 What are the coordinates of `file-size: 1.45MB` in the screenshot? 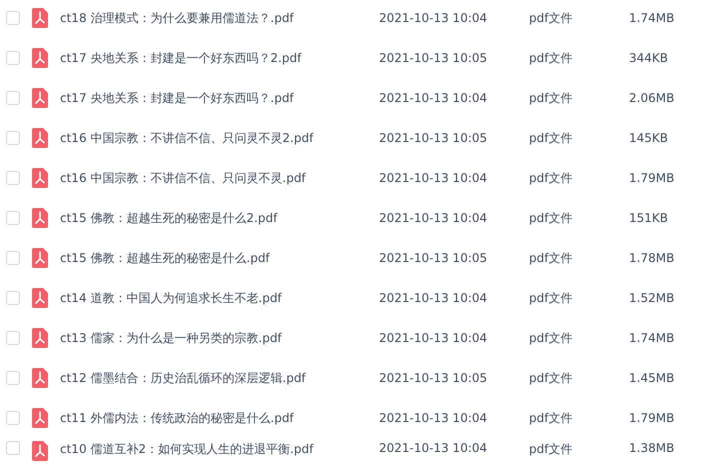 It's located at (651, 378).